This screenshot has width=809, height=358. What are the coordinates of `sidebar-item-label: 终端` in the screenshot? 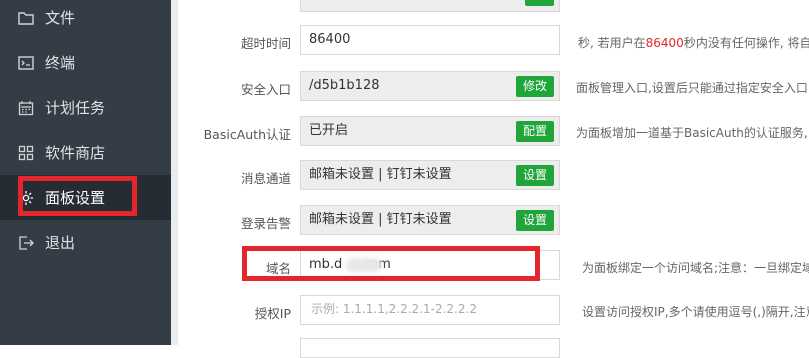 It's located at (60, 63).